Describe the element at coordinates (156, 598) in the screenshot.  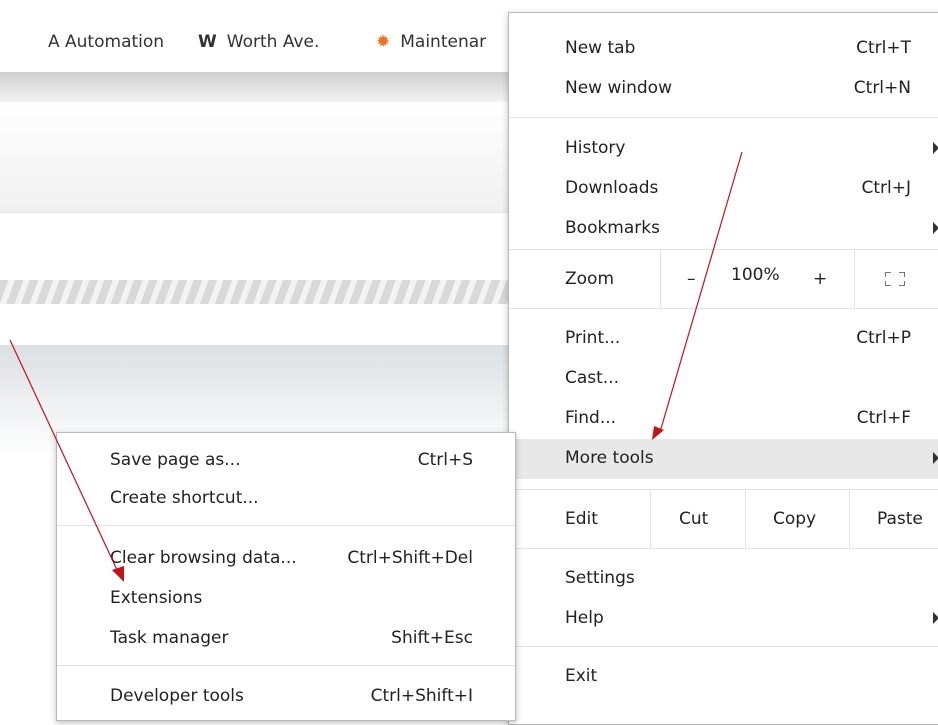
I see `menu-item-label: Extensions` at that location.